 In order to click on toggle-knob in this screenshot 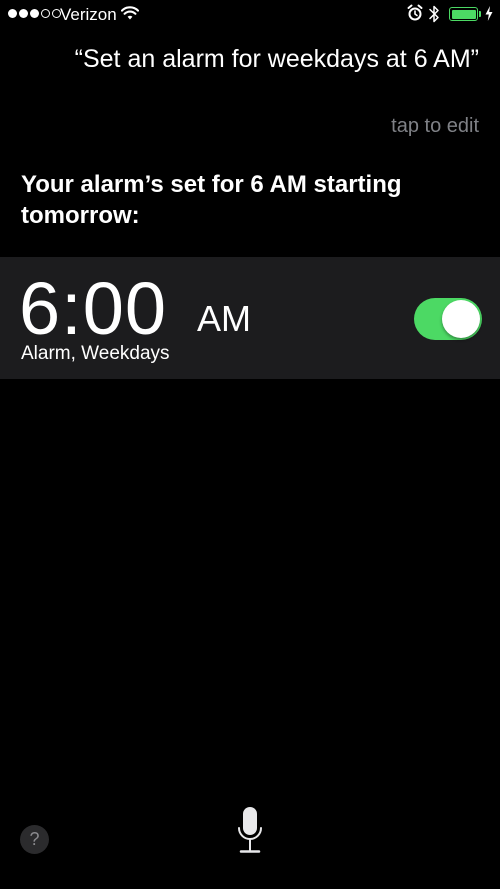, I will do `click(461, 319)`.